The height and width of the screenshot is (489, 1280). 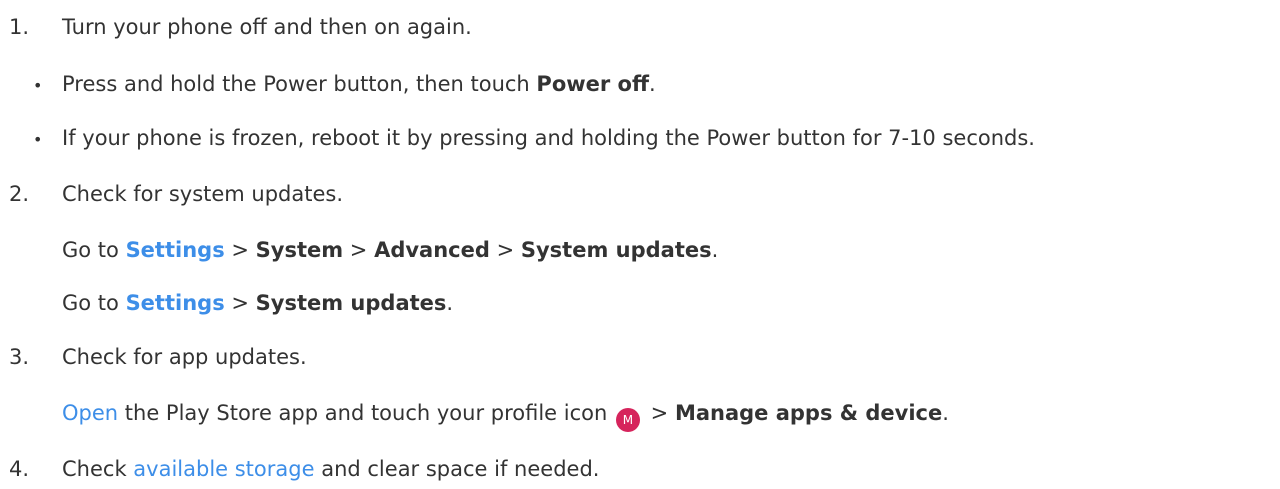 I want to click on step-1-title: Turn your phone off and then on again., so click(x=267, y=27).